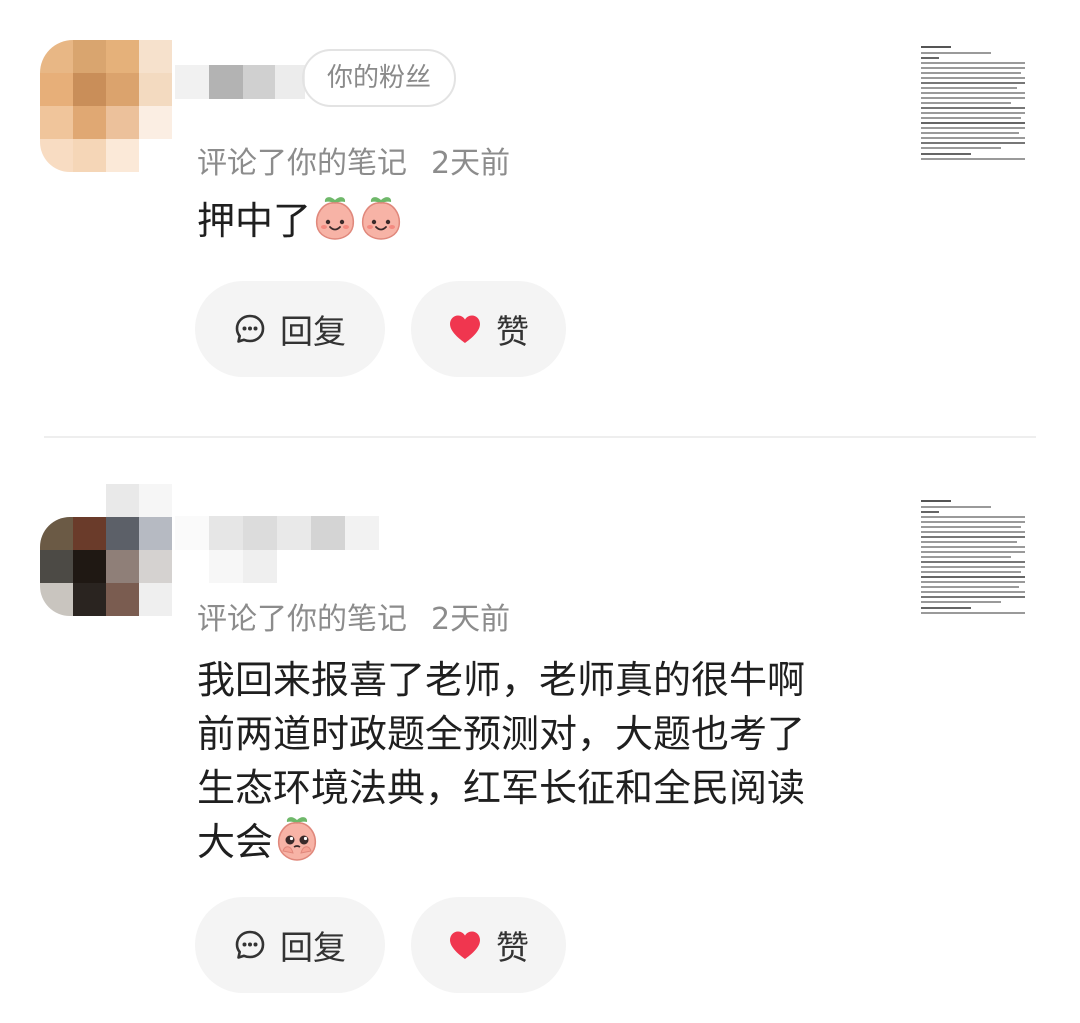 The width and height of the screenshot is (1080, 1023). I want to click on comment-text: 押中了, so click(537, 221).